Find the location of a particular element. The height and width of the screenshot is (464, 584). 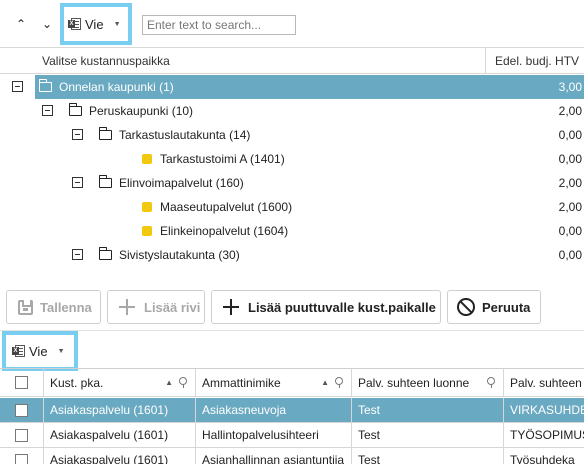

column-header-label: Palv. suhteen is located at coordinates (546, 382).